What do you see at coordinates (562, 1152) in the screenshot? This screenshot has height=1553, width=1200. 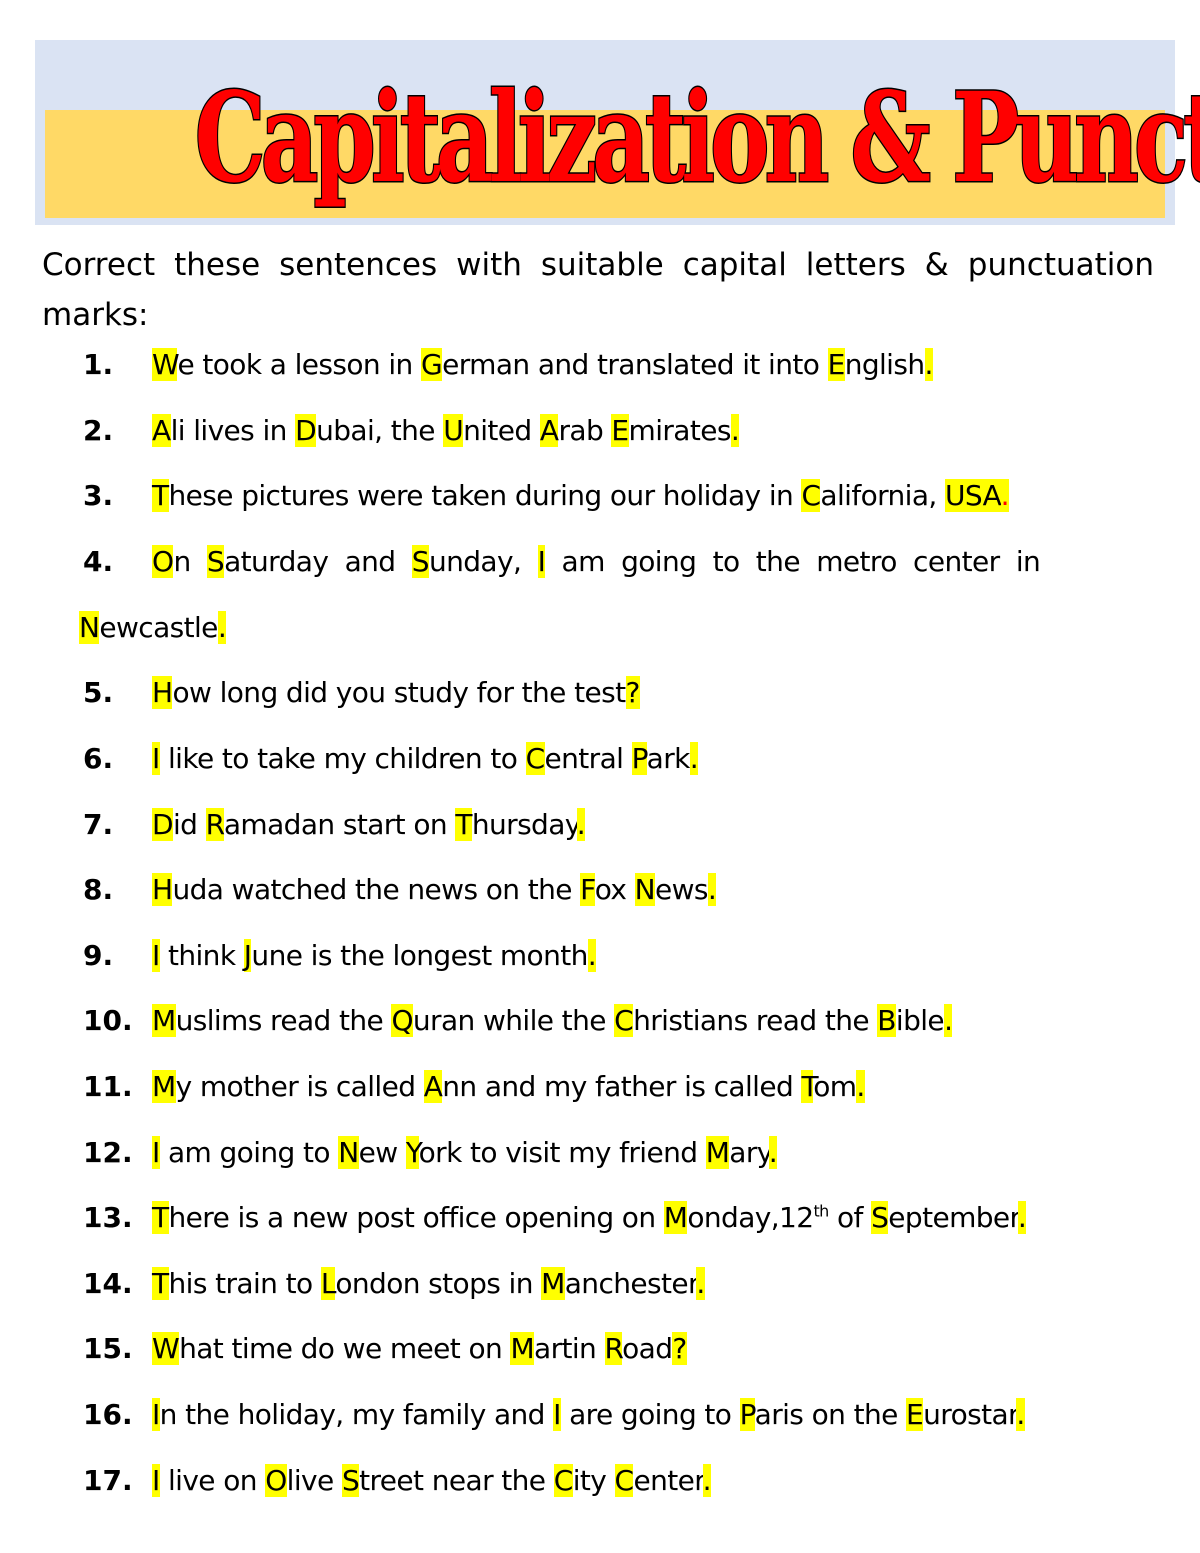 I see `sentence-segment: ork to visit my friend` at bounding box center [562, 1152].